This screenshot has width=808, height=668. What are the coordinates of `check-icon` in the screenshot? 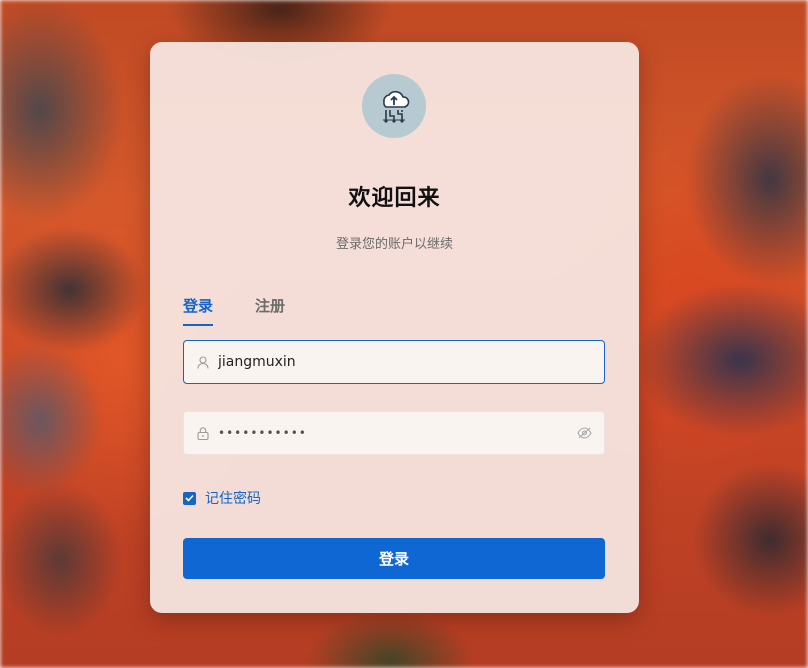 It's located at (189, 498).